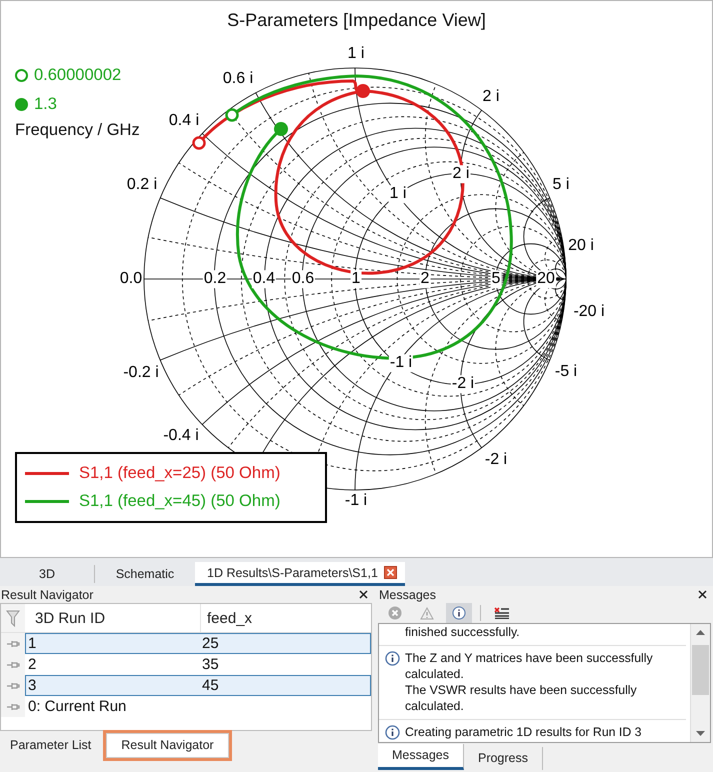  Describe the element at coordinates (145, 574) in the screenshot. I see `document-tab: Schematic` at that location.